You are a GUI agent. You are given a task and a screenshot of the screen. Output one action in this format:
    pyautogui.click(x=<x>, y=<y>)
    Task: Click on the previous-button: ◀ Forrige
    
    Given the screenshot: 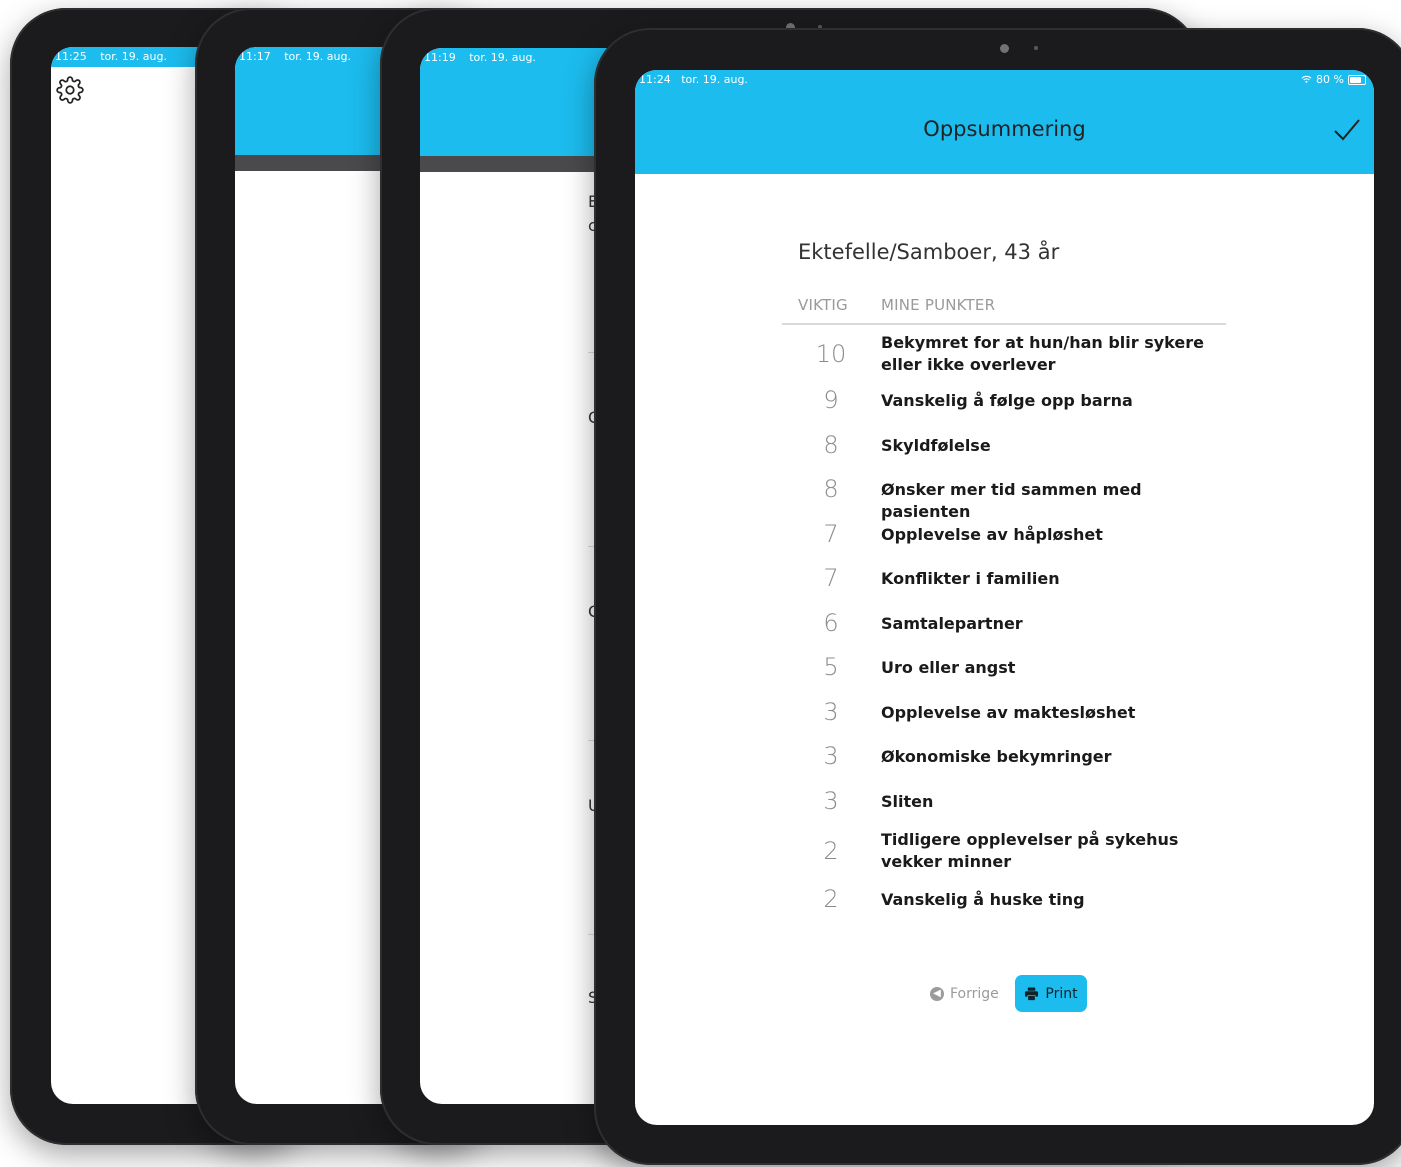 What is the action you would take?
    pyautogui.click(x=964, y=994)
    